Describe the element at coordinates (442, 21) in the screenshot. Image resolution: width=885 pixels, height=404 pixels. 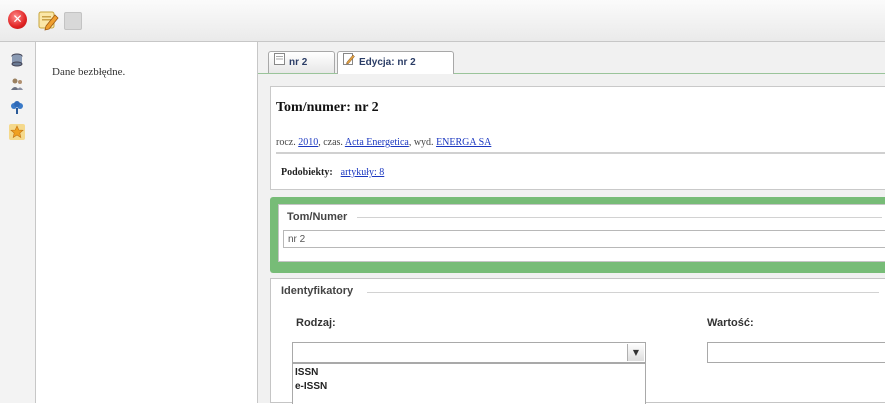
I see `toolbar: ✕` at that location.